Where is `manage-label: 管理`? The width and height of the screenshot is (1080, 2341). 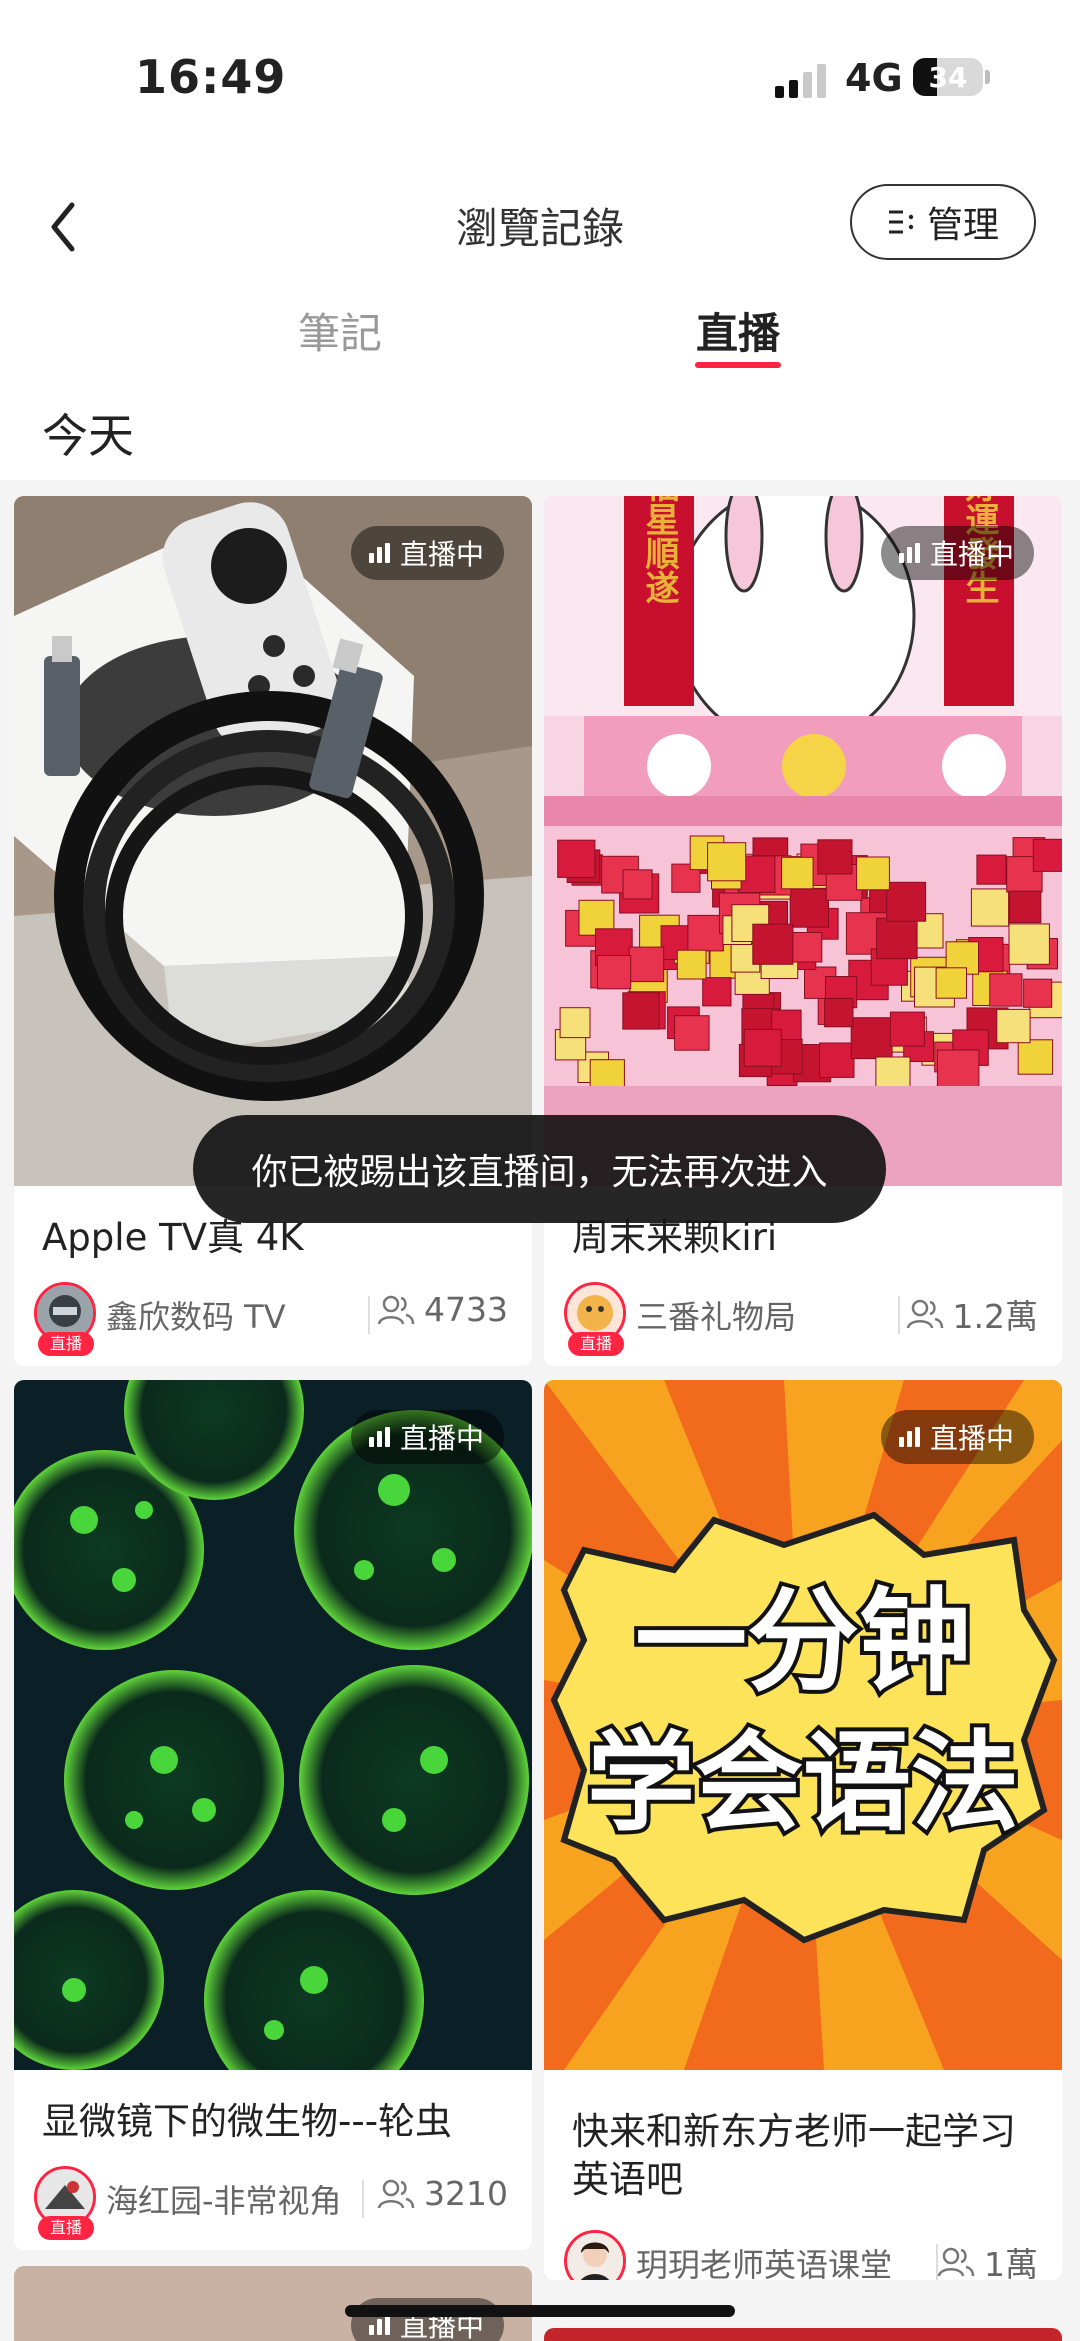
manage-label: 管理 is located at coordinates (962, 225).